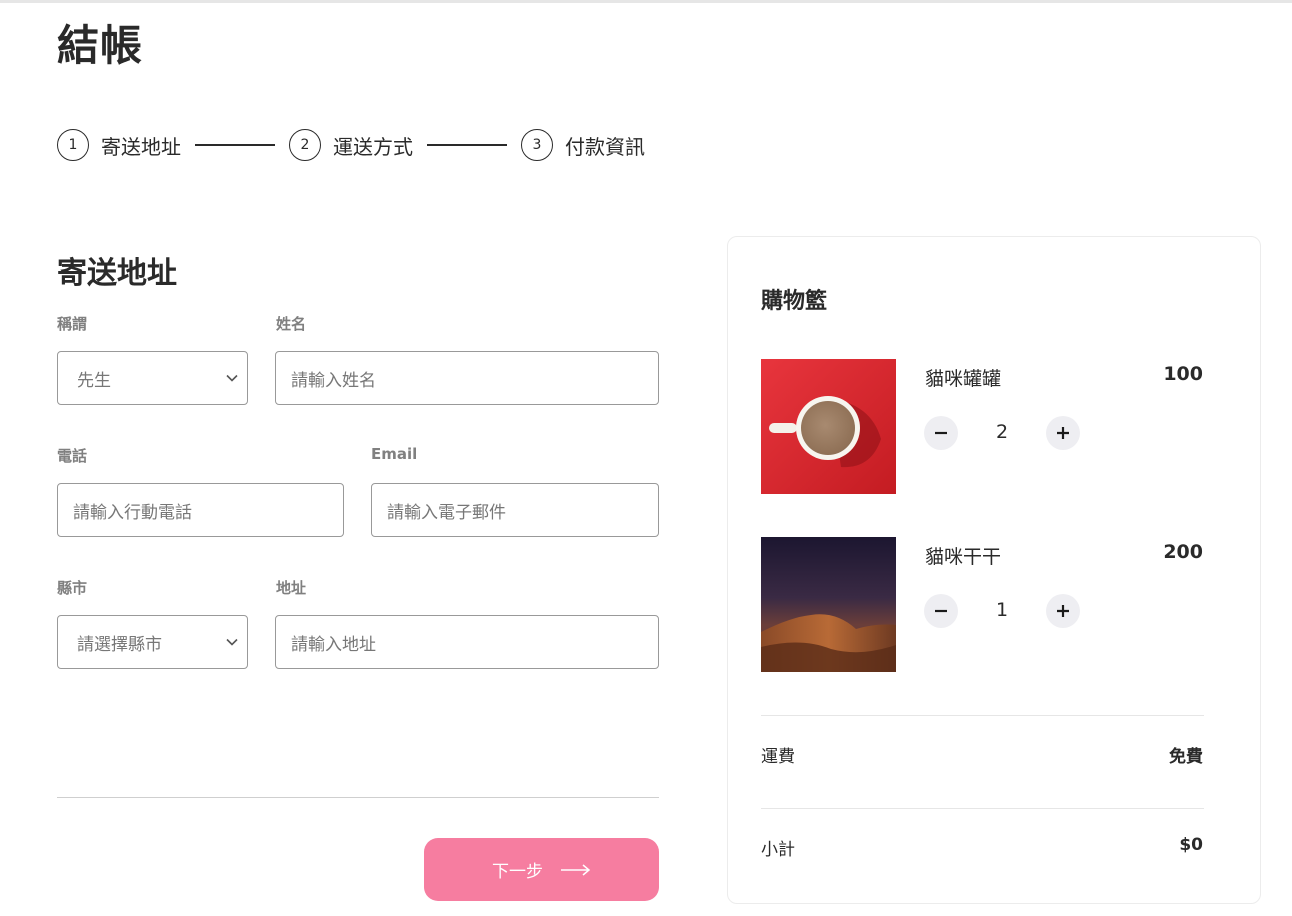 This screenshot has height=916, width=1292. What do you see at coordinates (963, 379) in the screenshot?
I see `item-name: 貓咪罐罐` at bounding box center [963, 379].